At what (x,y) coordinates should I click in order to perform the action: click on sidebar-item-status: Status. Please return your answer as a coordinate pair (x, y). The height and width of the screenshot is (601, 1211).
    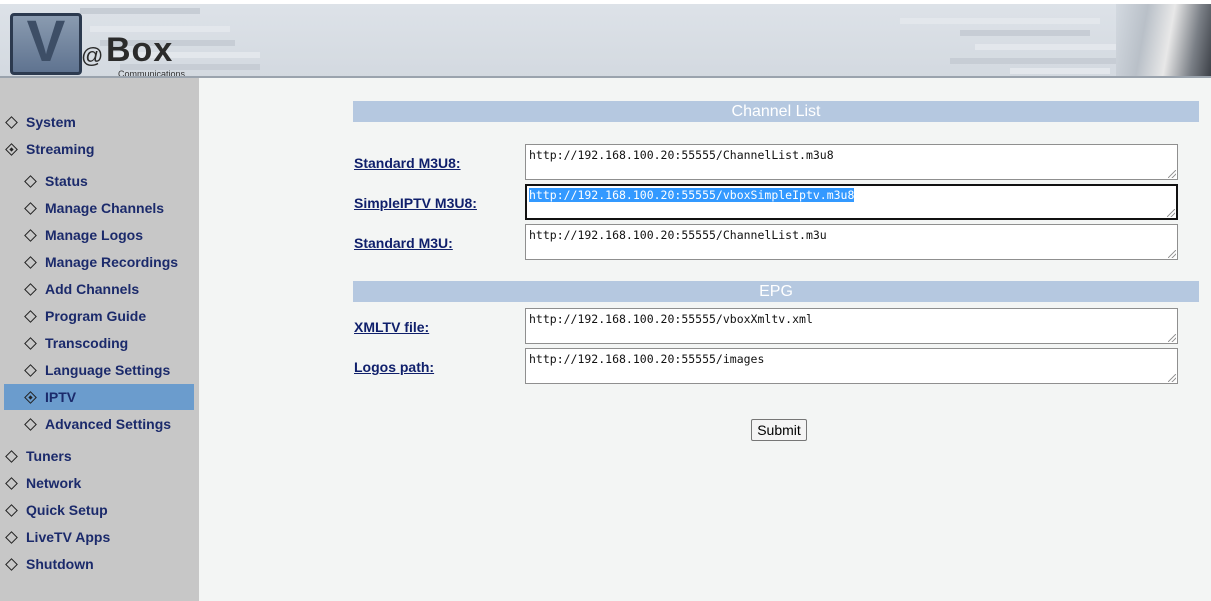
    Looking at the image, I should click on (99, 181).